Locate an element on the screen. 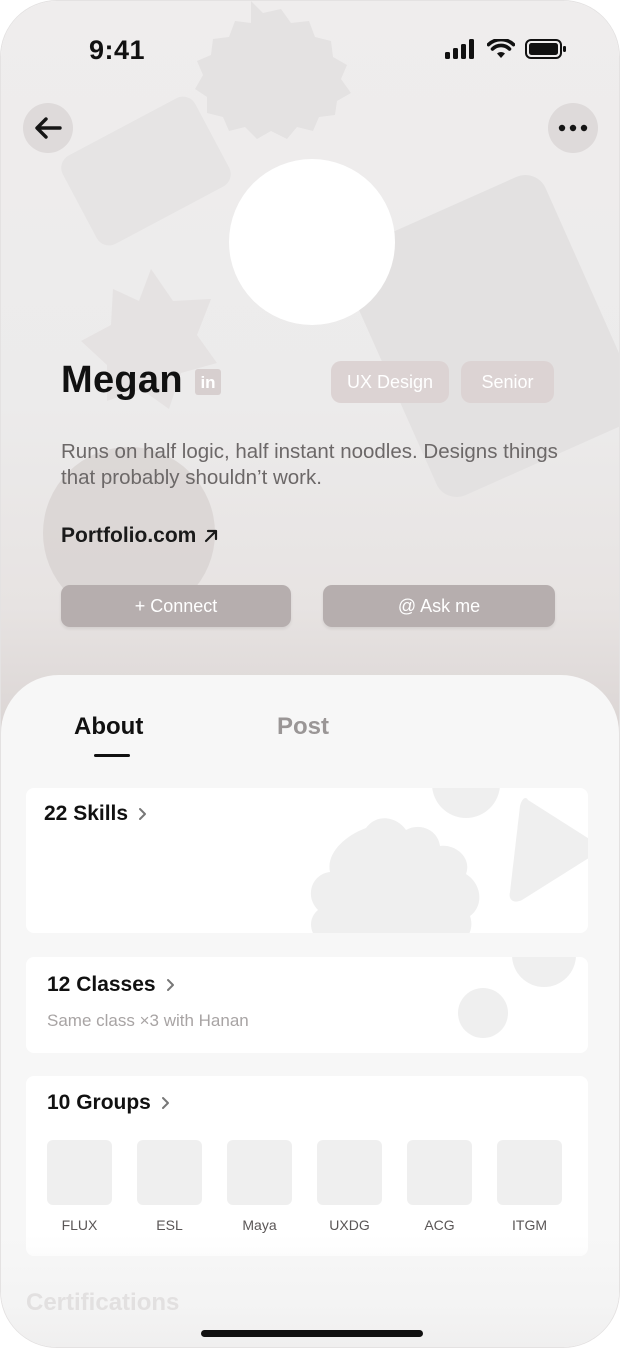 Image resolution: width=620 pixels, height=1349 pixels. tab-about: About is located at coordinates (108, 727).